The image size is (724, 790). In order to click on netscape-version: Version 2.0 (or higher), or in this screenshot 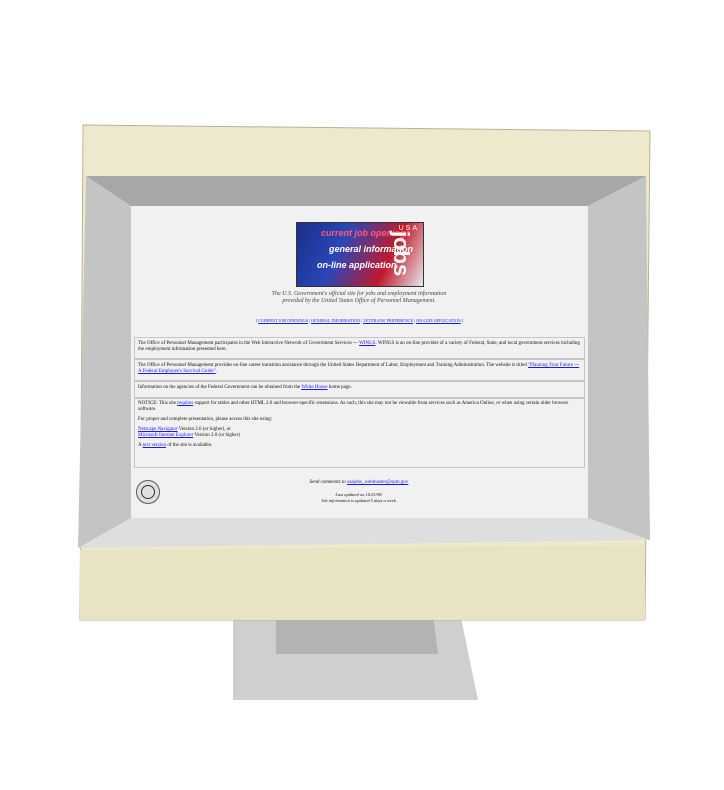, I will do `click(204, 429)`.